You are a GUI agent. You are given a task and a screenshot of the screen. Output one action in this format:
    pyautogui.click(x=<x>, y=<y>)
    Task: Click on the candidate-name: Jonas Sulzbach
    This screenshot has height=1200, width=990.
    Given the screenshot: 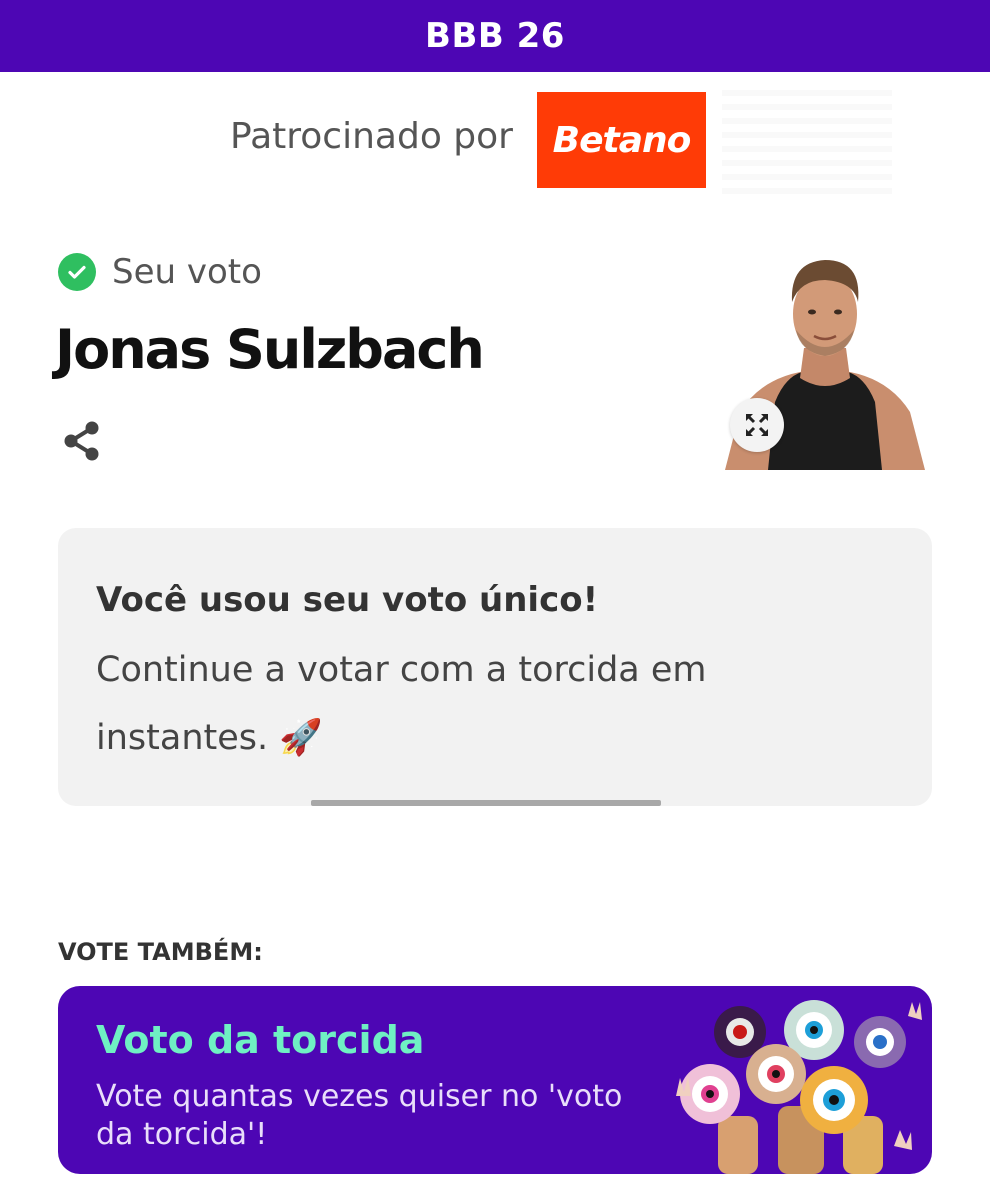 What is the action you would take?
    pyautogui.click(x=270, y=349)
    